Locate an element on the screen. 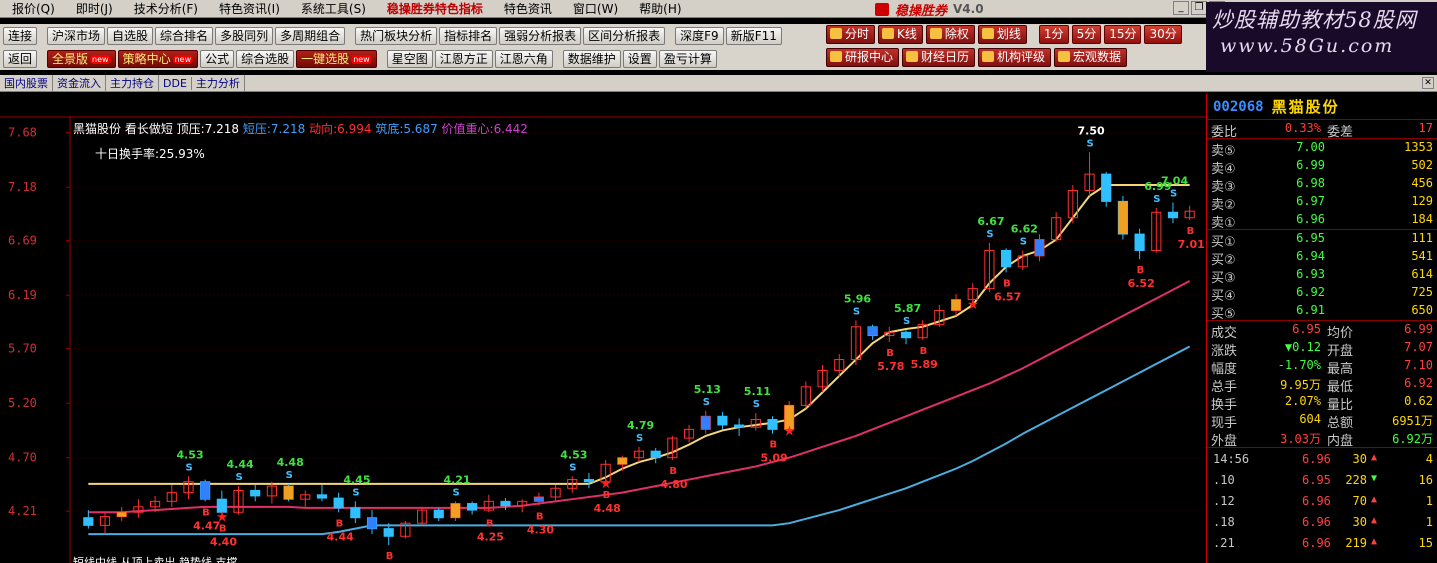 The height and width of the screenshot is (563, 1437). info-button: 宏观数据 is located at coordinates (1091, 57).